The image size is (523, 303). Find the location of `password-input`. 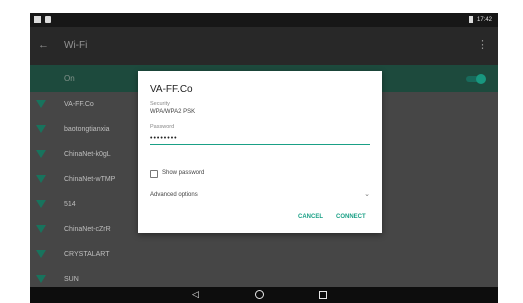

password-input is located at coordinates (260, 139).